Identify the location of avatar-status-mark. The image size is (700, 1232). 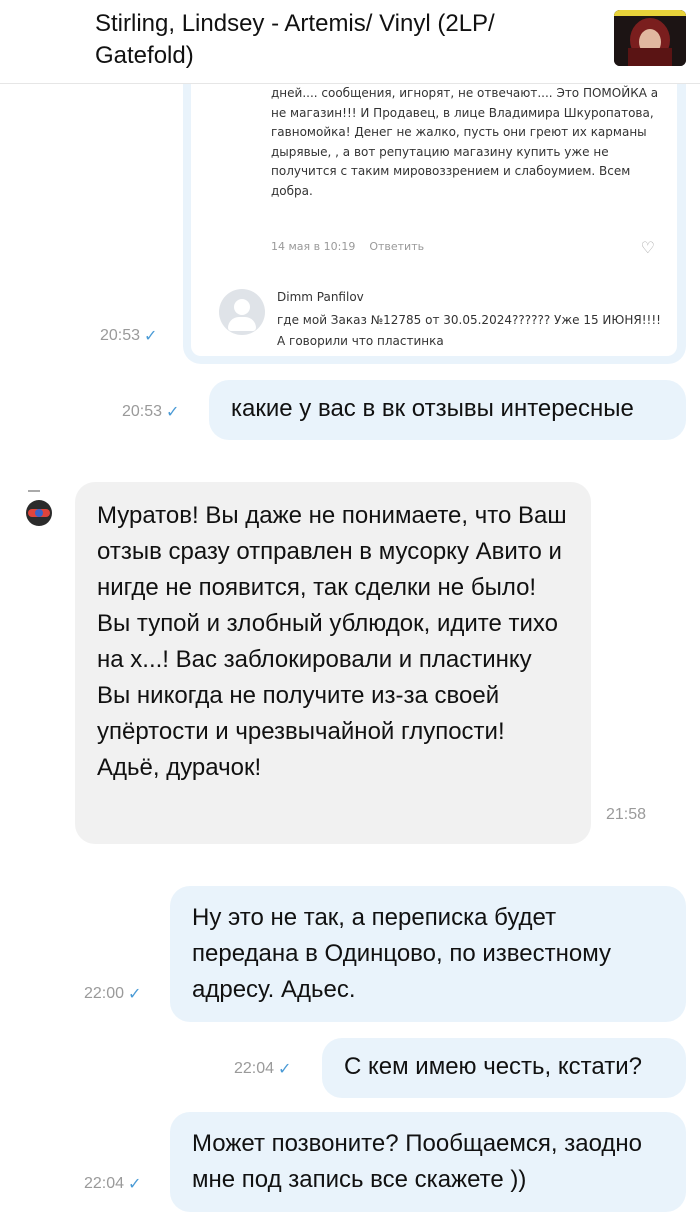
(34, 491).